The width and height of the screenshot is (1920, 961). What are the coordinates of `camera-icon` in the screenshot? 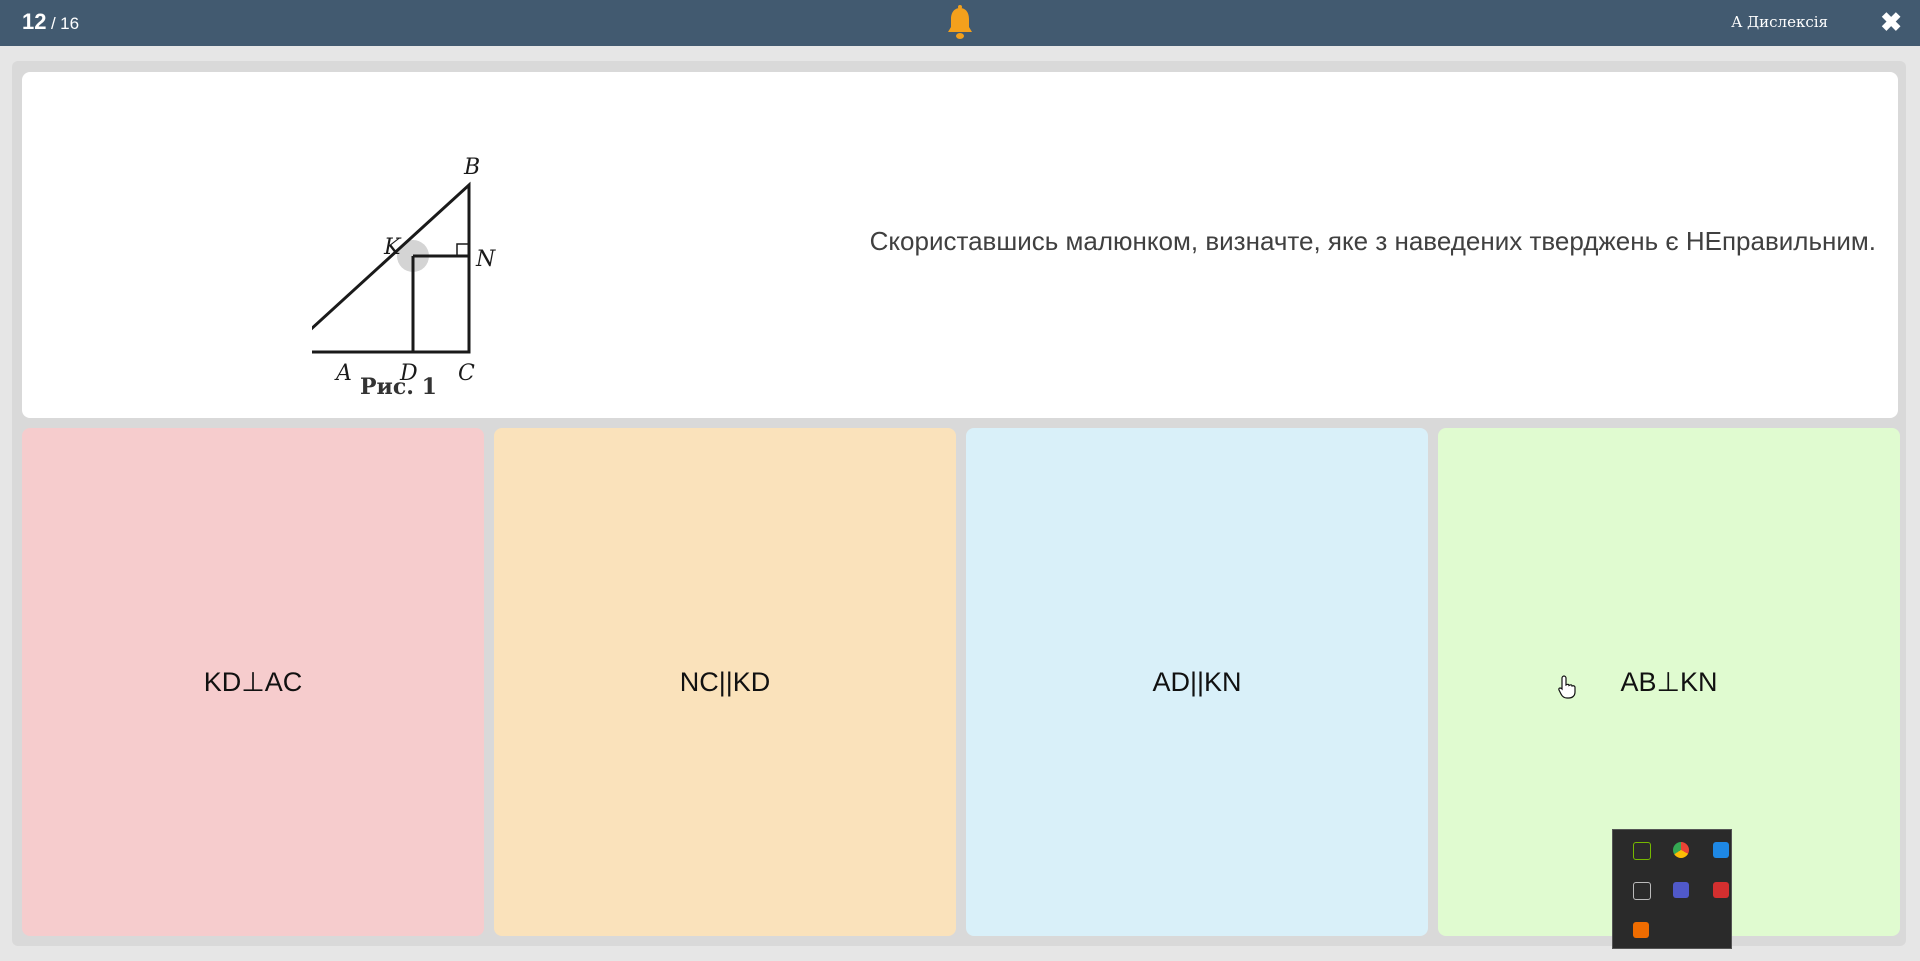 It's located at (1721, 890).